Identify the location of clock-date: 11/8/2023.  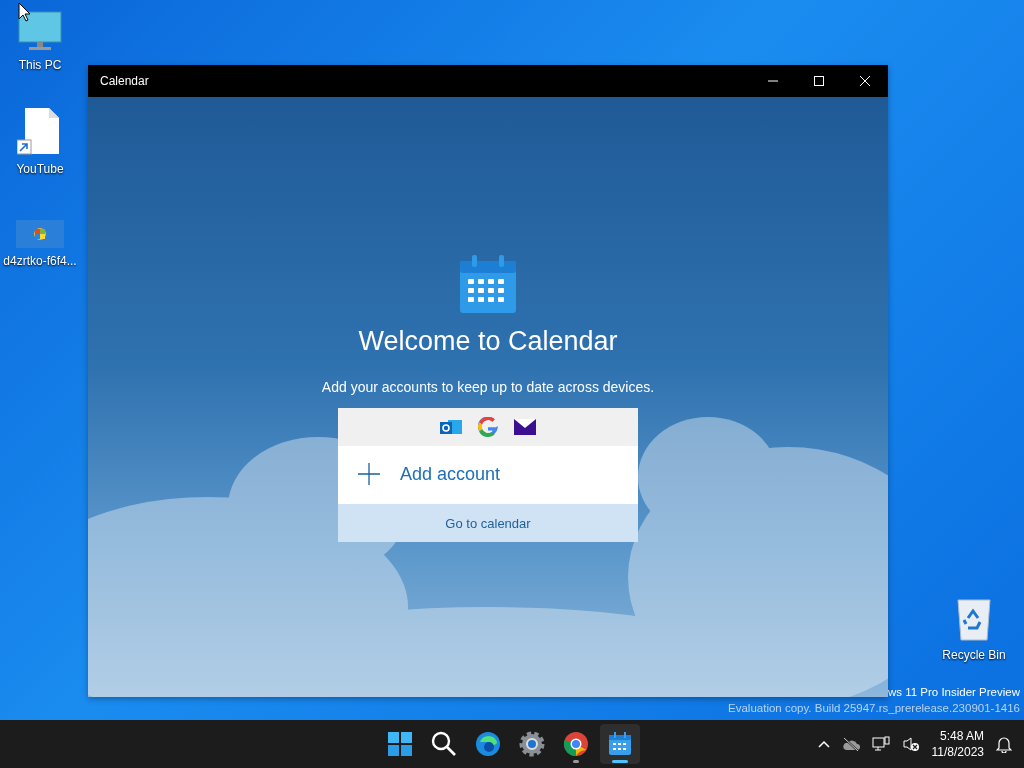
(957, 752).